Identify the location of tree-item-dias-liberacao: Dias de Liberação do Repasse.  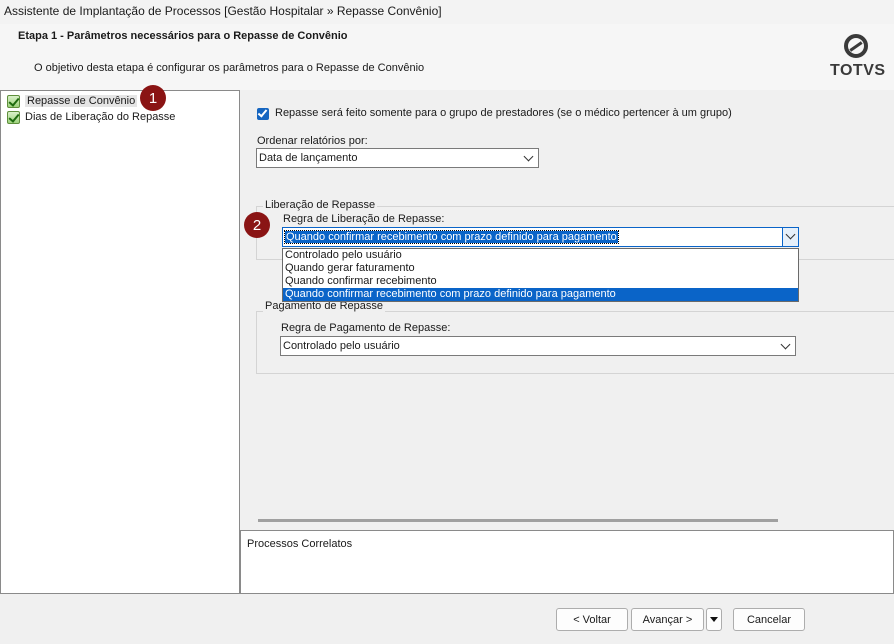
(91, 117).